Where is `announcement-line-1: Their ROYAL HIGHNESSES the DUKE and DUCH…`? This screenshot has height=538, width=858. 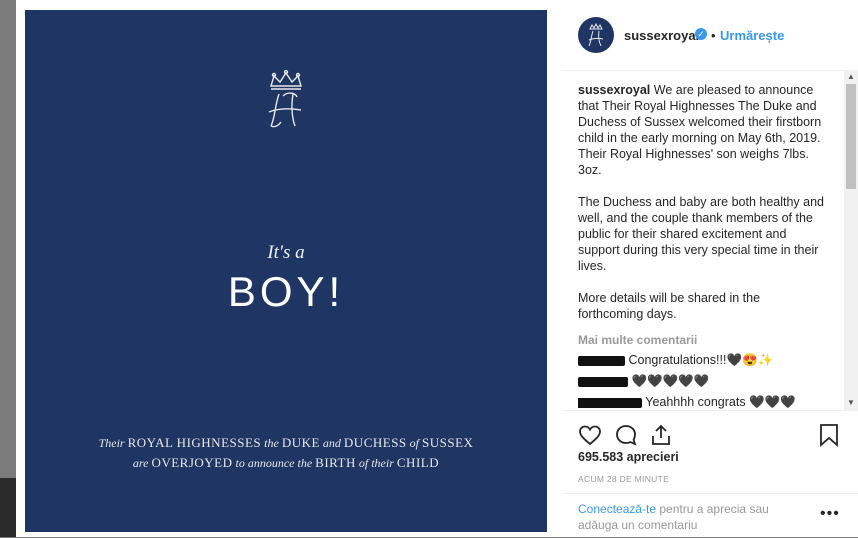 announcement-line-1: Their ROYAL HIGHNESSES the DUKE and DUCH… is located at coordinates (286, 443).